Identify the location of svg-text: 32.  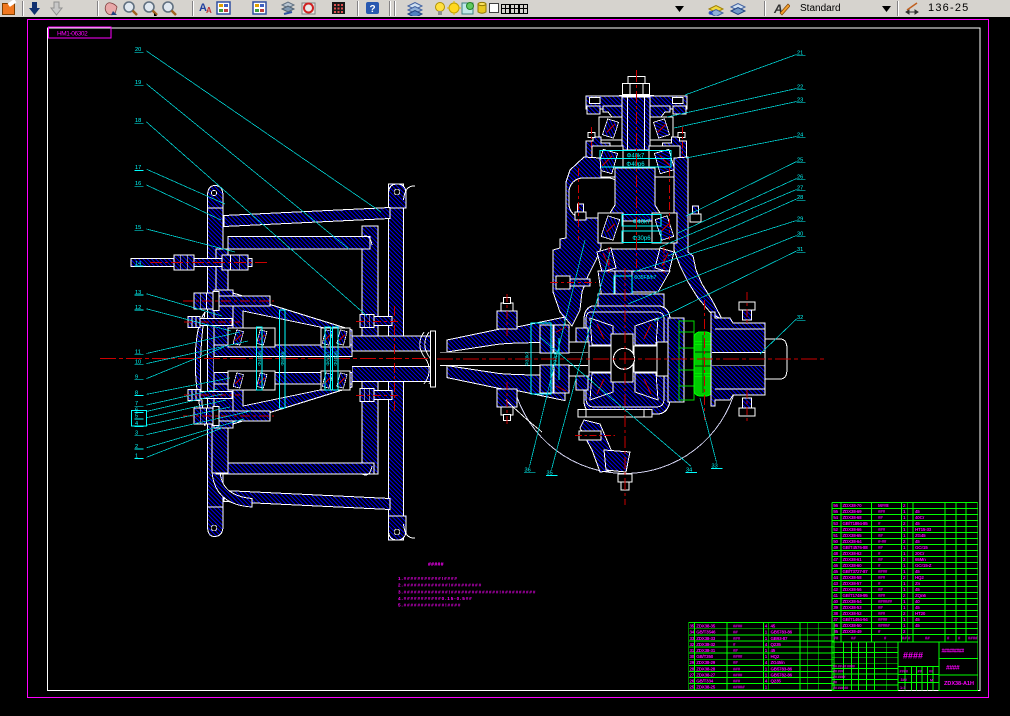
(692, 644).